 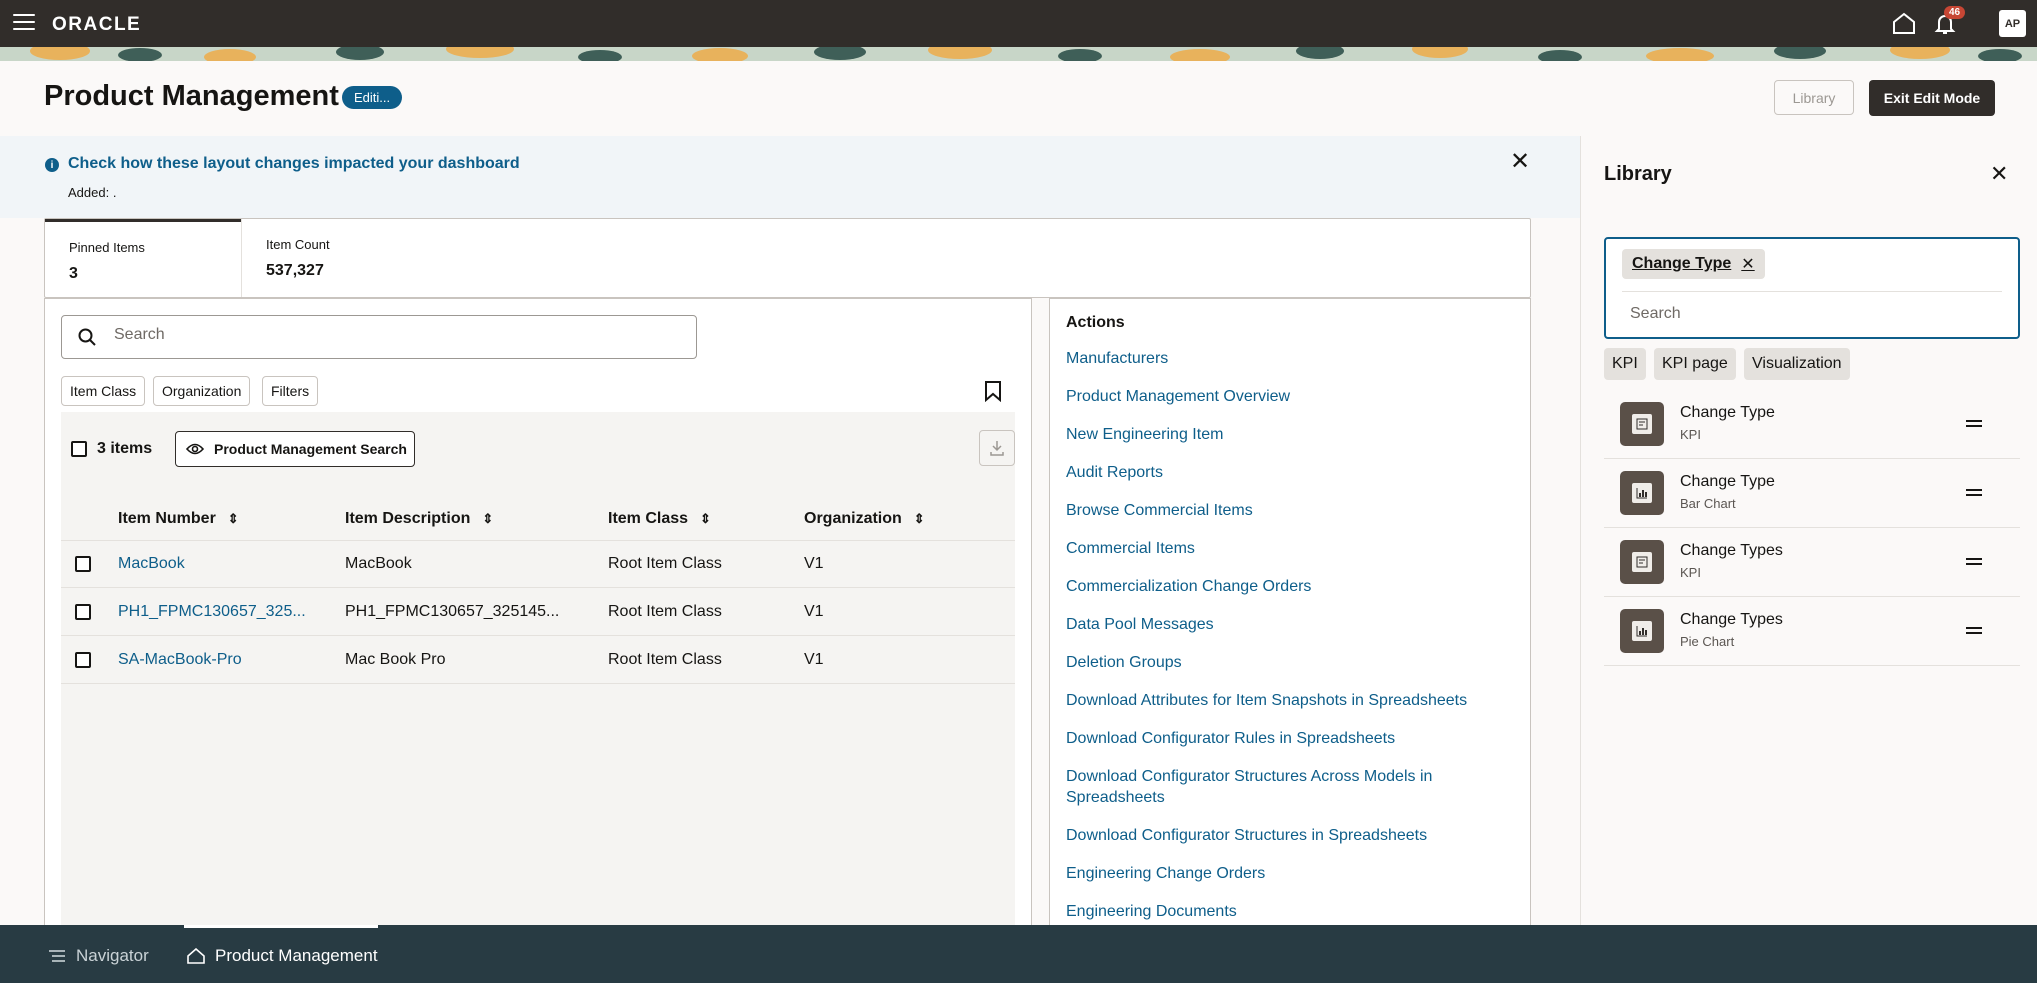 I want to click on navigator-button: Navigator, so click(x=98, y=956).